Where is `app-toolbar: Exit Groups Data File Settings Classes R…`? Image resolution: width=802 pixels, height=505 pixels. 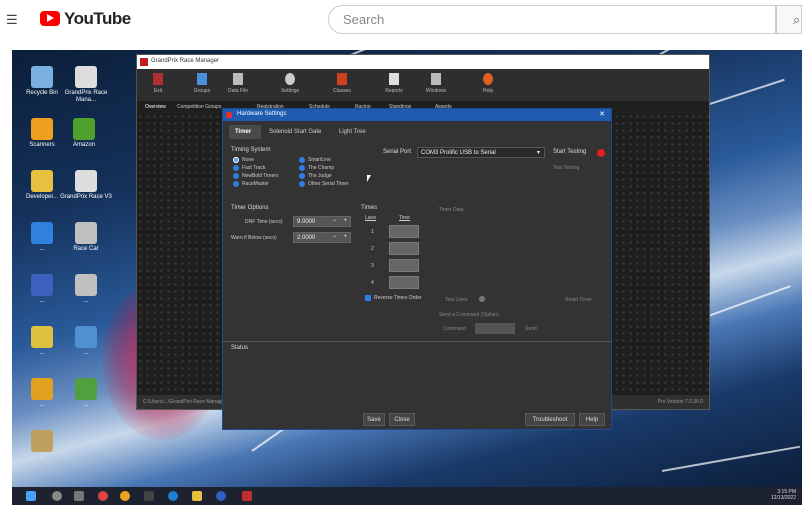
app-toolbar: Exit Groups Data File Settings Classes R… is located at coordinates (423, 85).